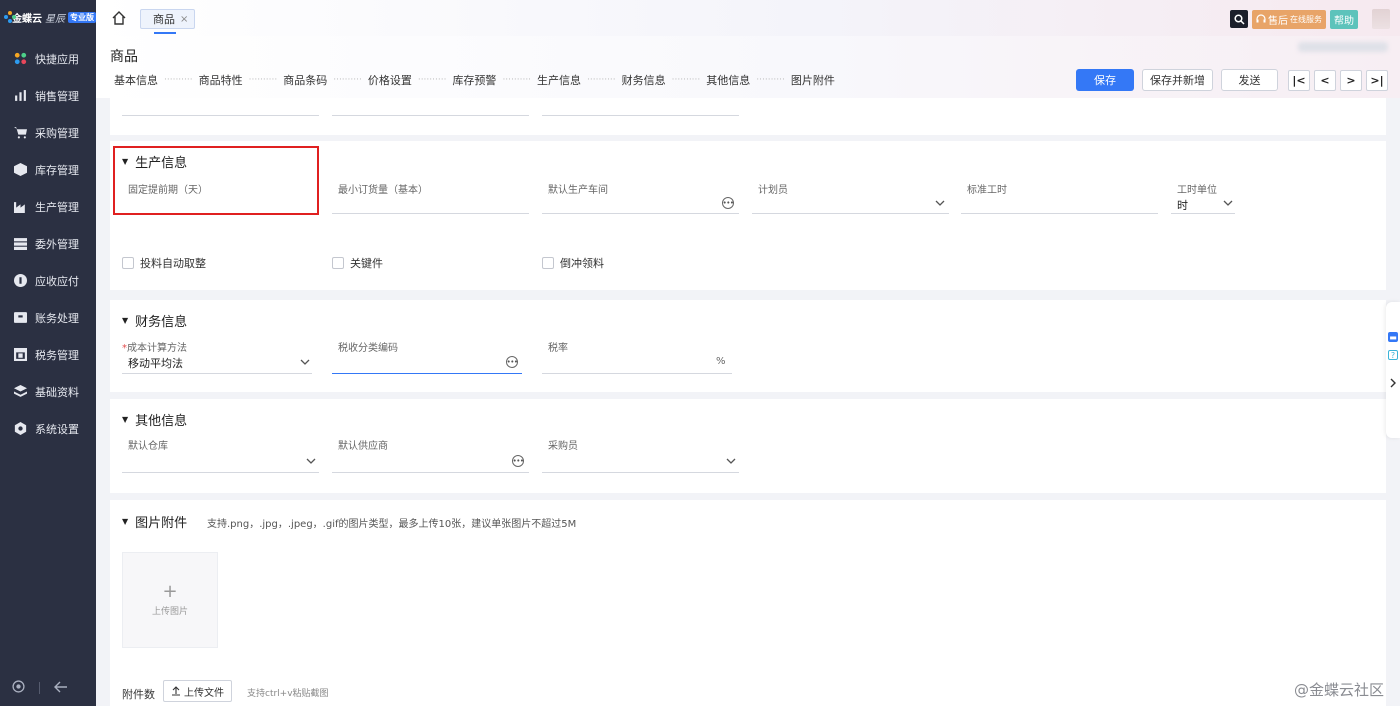 The height and width of the screenshot is (706, 1400). I want to click on sidebar-item-purchase: 采购管理, so click(48, 132).